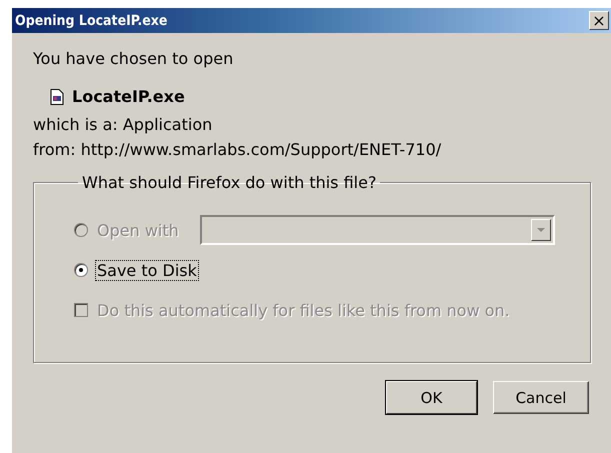 Image resolution: width=611 pixels, height=453 pixels. I want to click on close-button: ×, so click(599, 20).